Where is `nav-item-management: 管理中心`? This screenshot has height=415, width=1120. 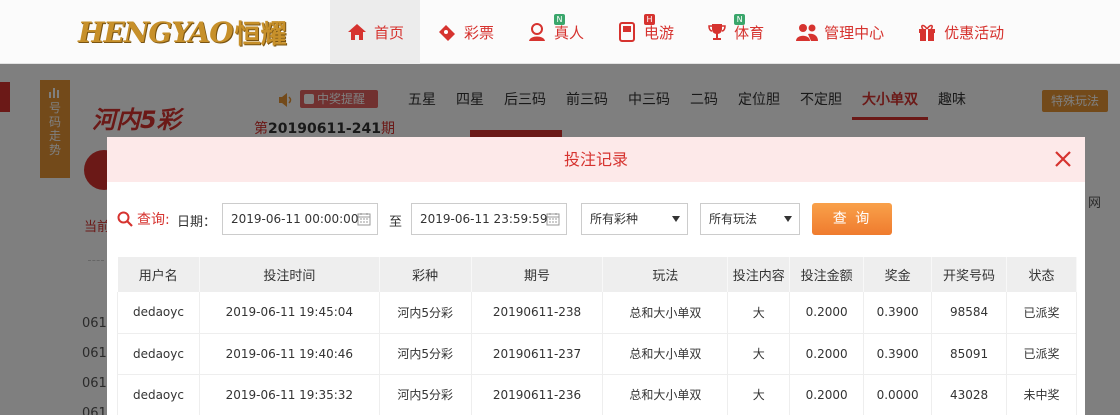 nav-item-management: 管理中心 is located at coordinates (840, 32).